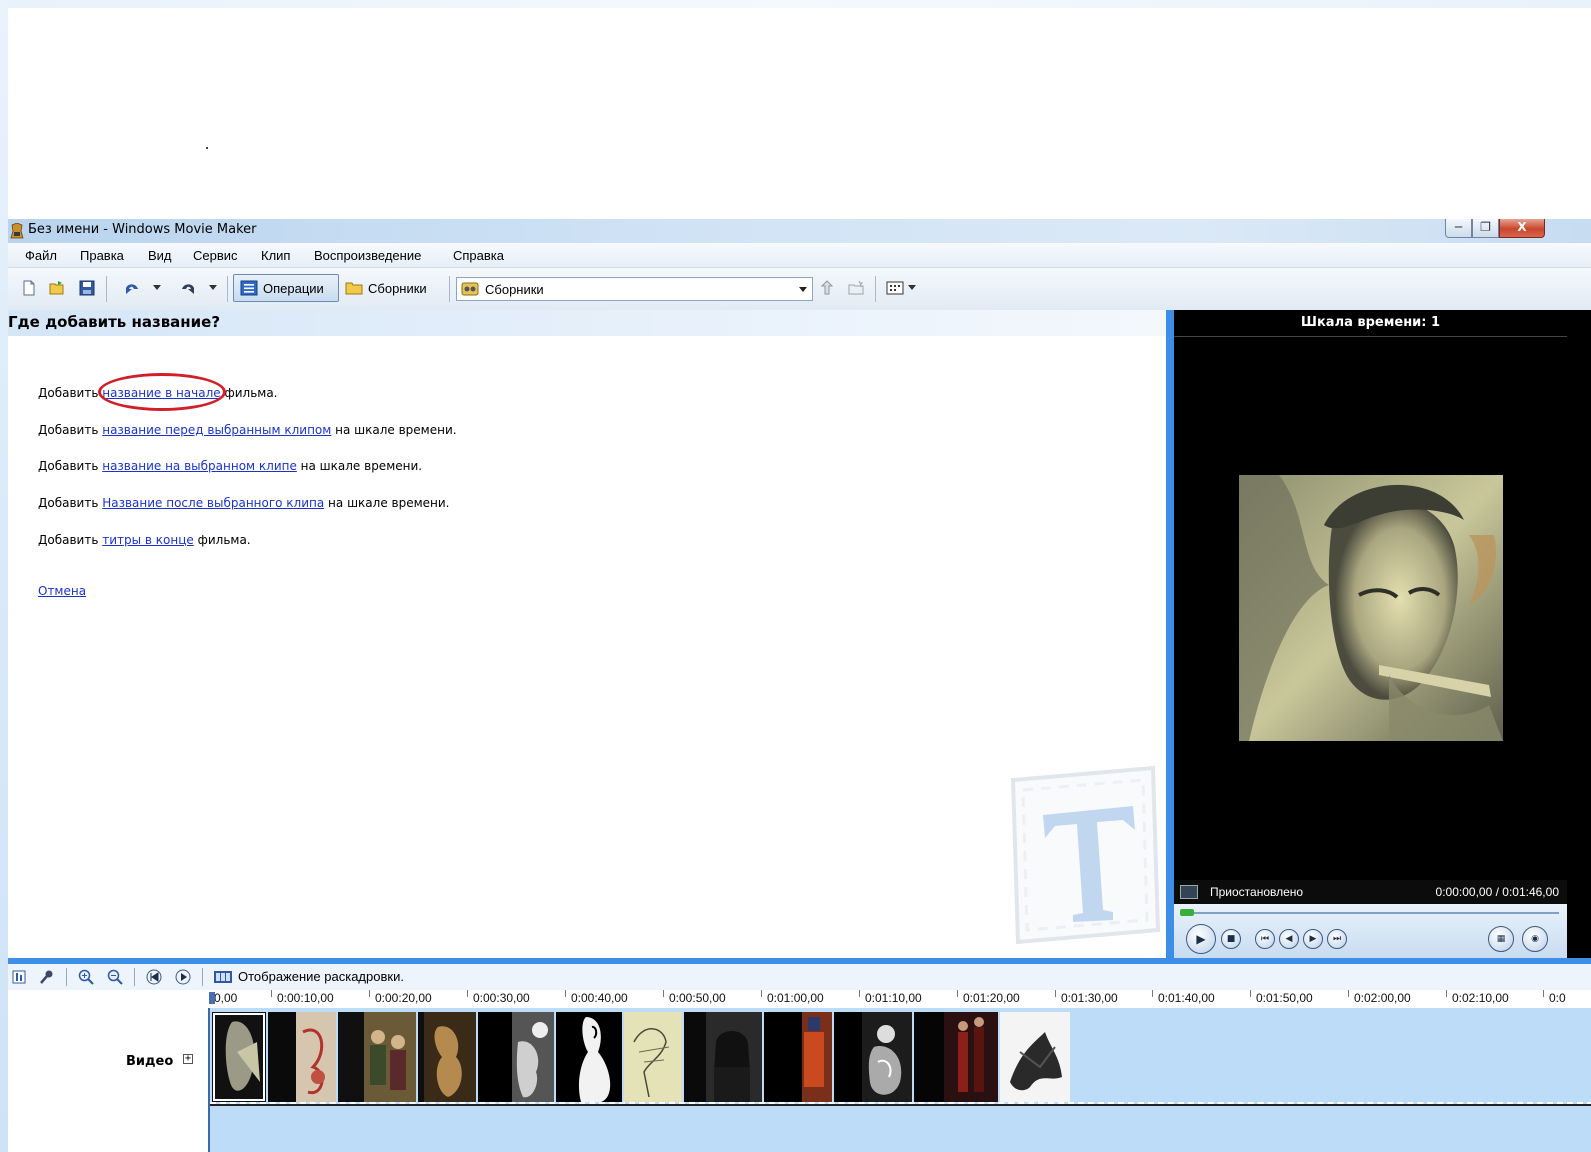  Describe the element at coordinates (1376, 913) in the screenshot. I see `seek-track` at that location.